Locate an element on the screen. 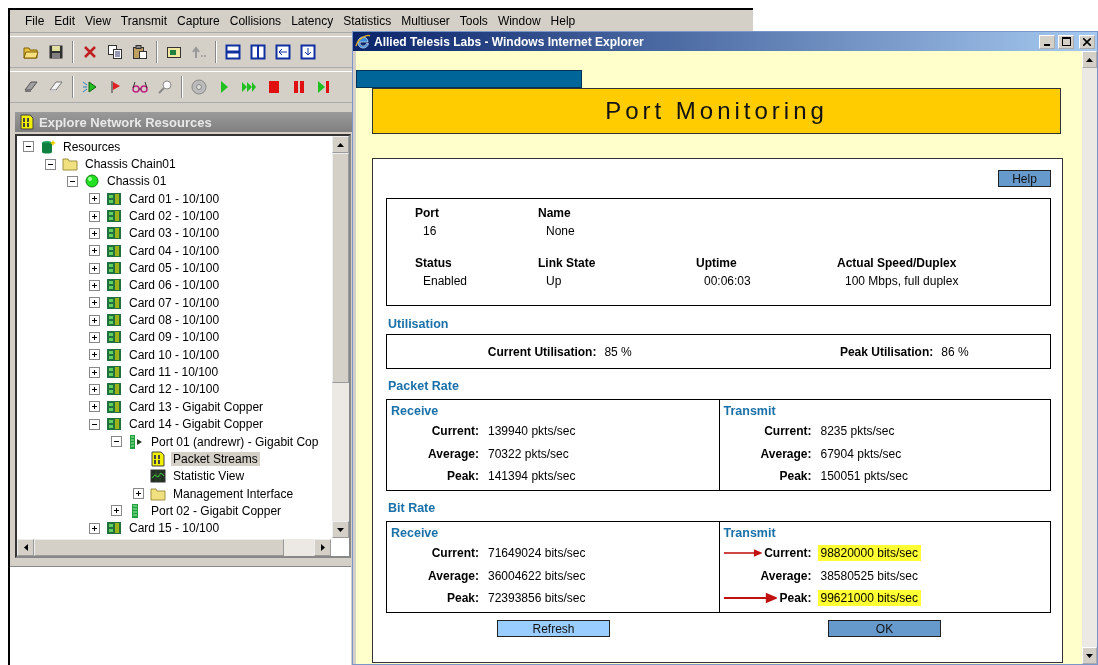 The height and width of the screenshot is (665, 1098). field-label: Port is located at coordinates (427, 213).